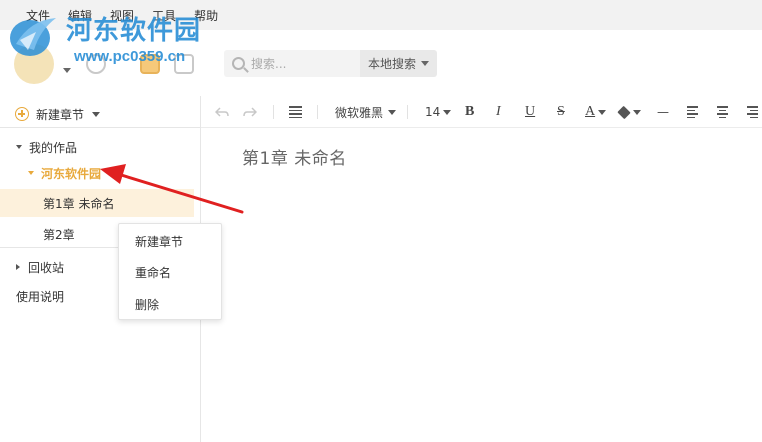  What do you see at coordinates (692, 112) in the screenshot?
I see `align-left-icon` at bounding box center [692, 112].